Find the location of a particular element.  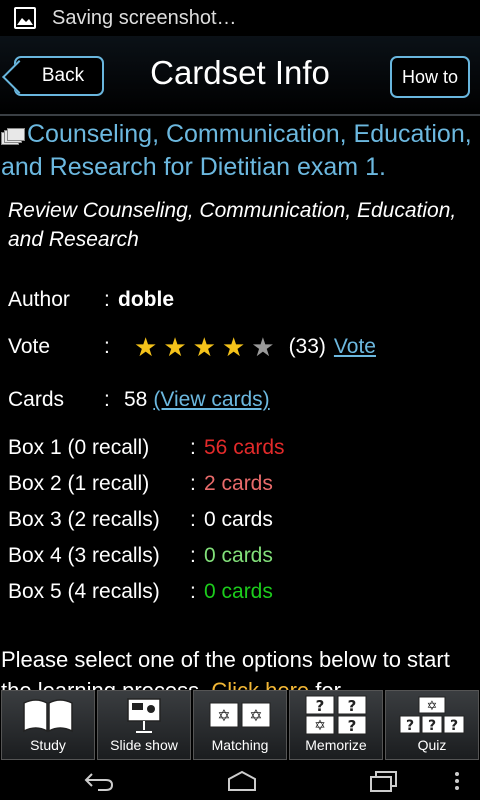

home-nav-icon is located at coordinates (242, 781).